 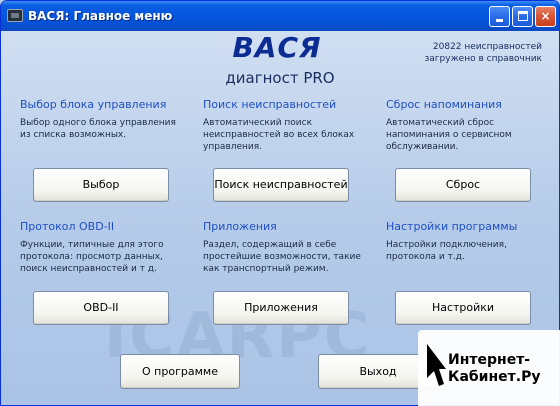 What do you see at coordinates (440, 123) in the screenshot?
I see `desc-line: Автоматический сброс` at bounding box center [440, 123].